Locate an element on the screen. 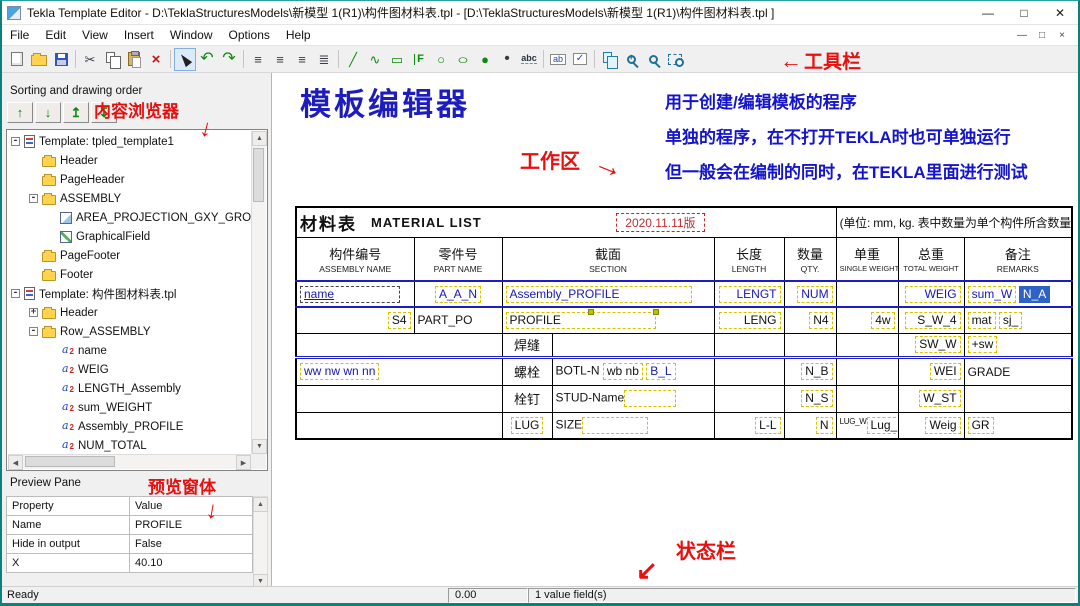  move-down-button: ↓ is located at coordinates (48, 112).